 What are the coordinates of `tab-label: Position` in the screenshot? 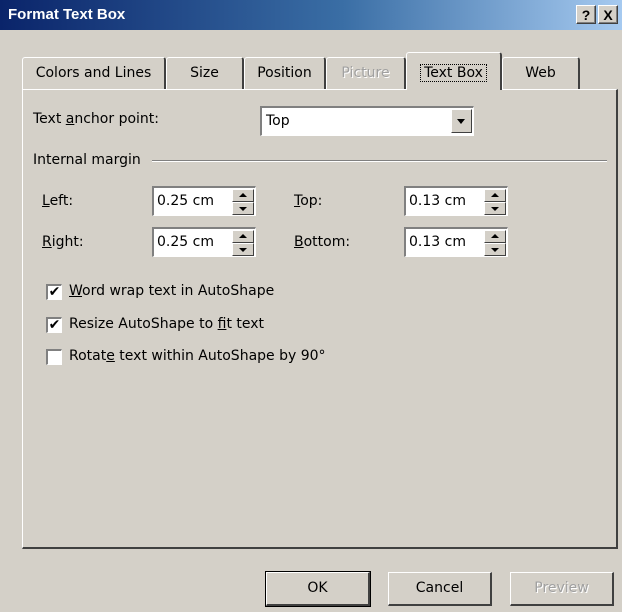 It's located at (284, 73).